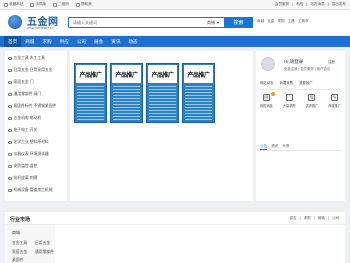 The width and height of the screenshot is (350, 263). I want to click on market-category-head: 商城, so click(16, 232).